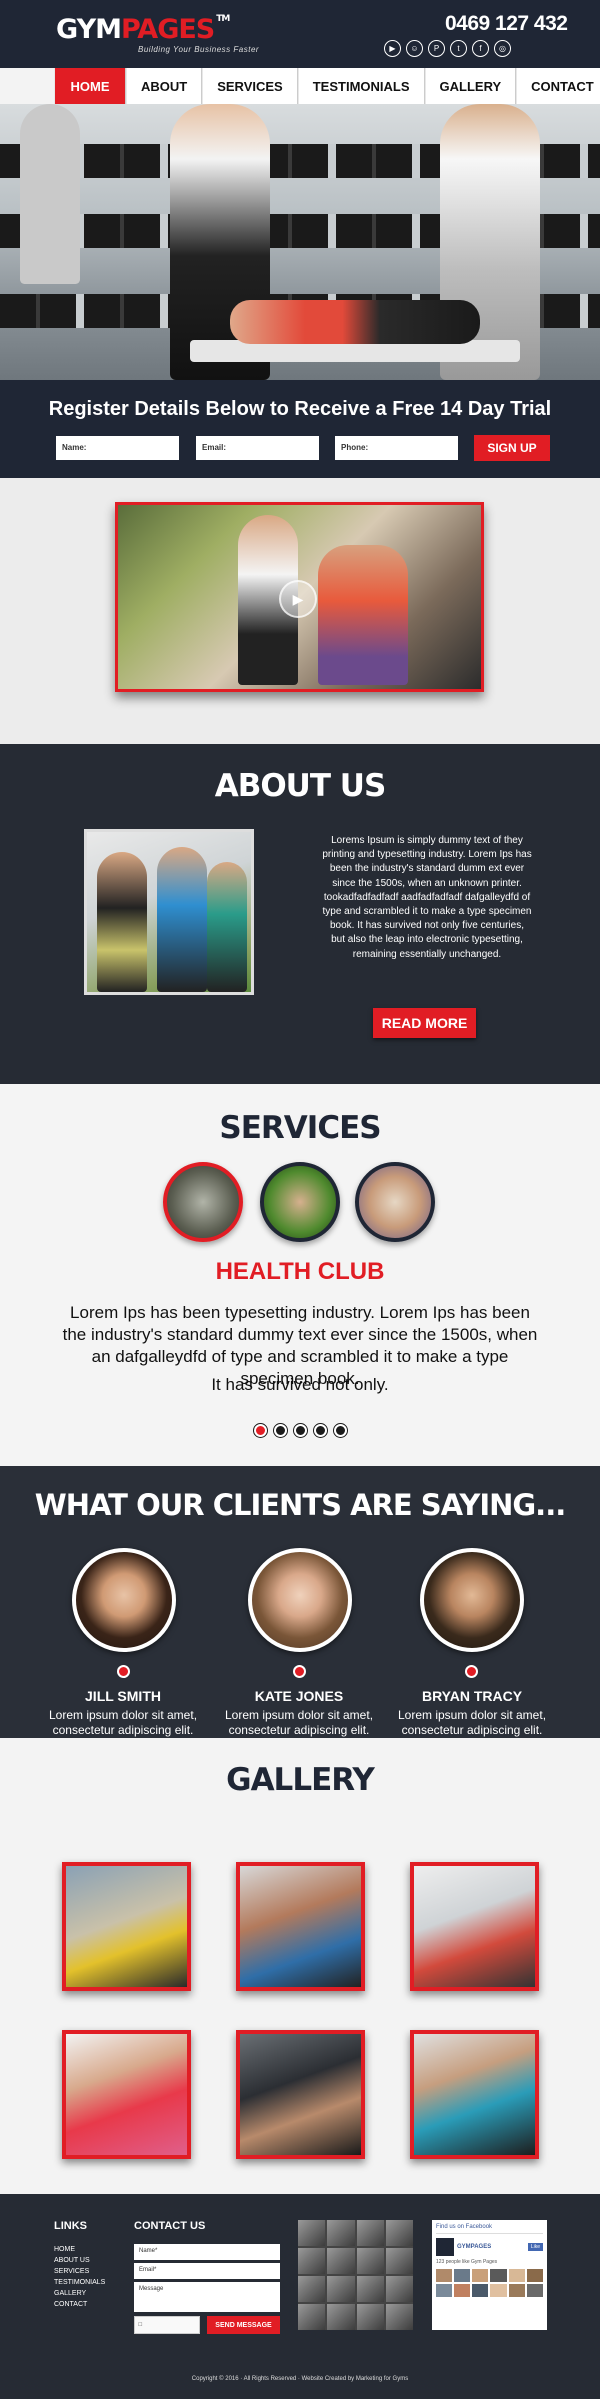  What do you see at coordinates (89, 29) in the screenshot?
I see `logo-main: GYM` at bounding box center [89, 29].